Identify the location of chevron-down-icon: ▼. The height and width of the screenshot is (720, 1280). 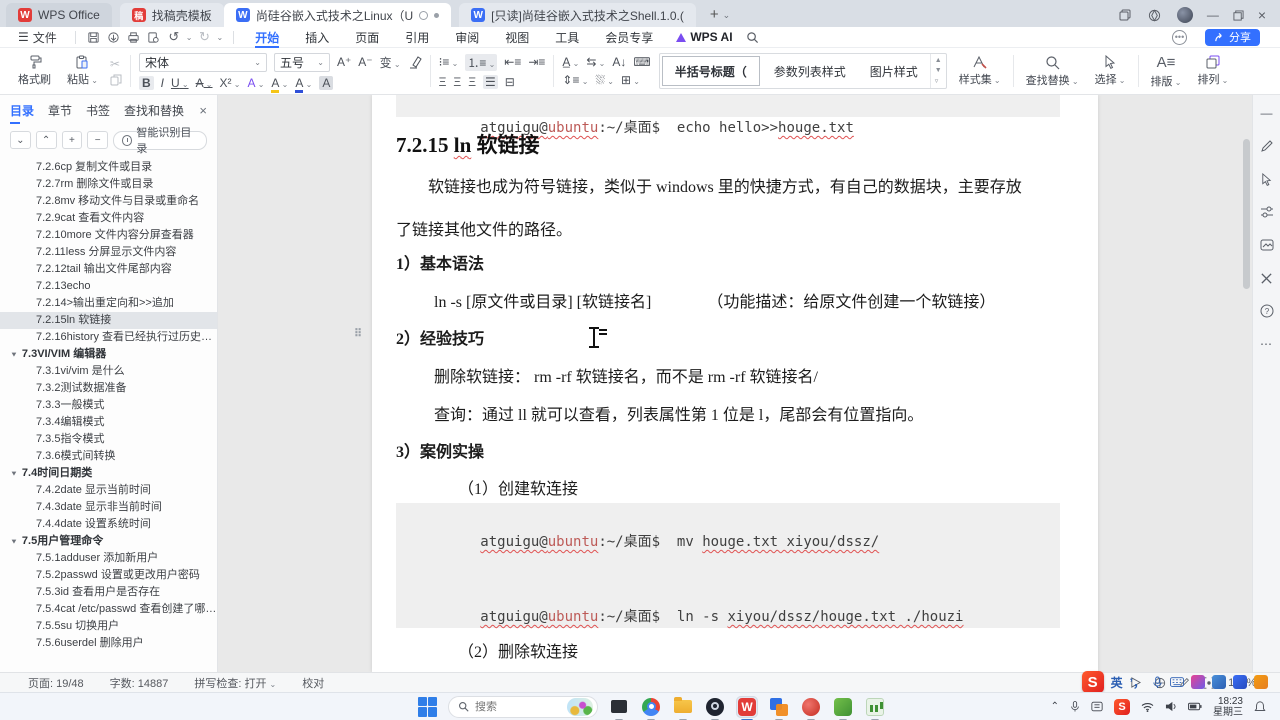
(938, 70).